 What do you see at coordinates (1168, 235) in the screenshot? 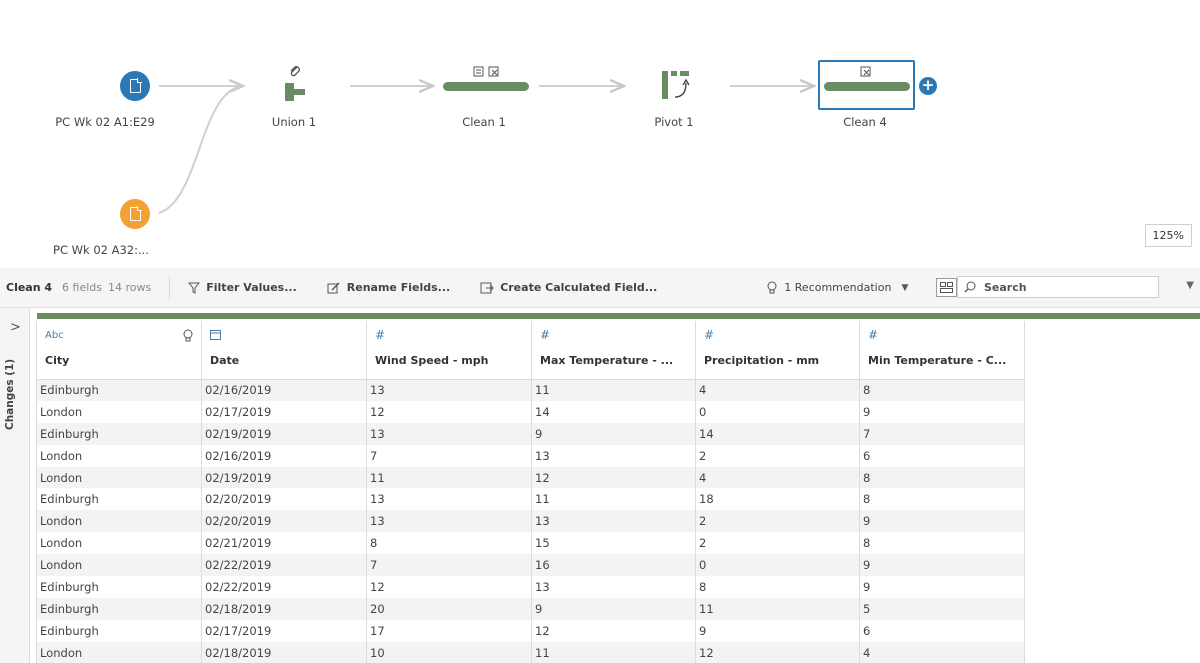
I see `zoom-level: 125%` at bounding box center [1168, 235].